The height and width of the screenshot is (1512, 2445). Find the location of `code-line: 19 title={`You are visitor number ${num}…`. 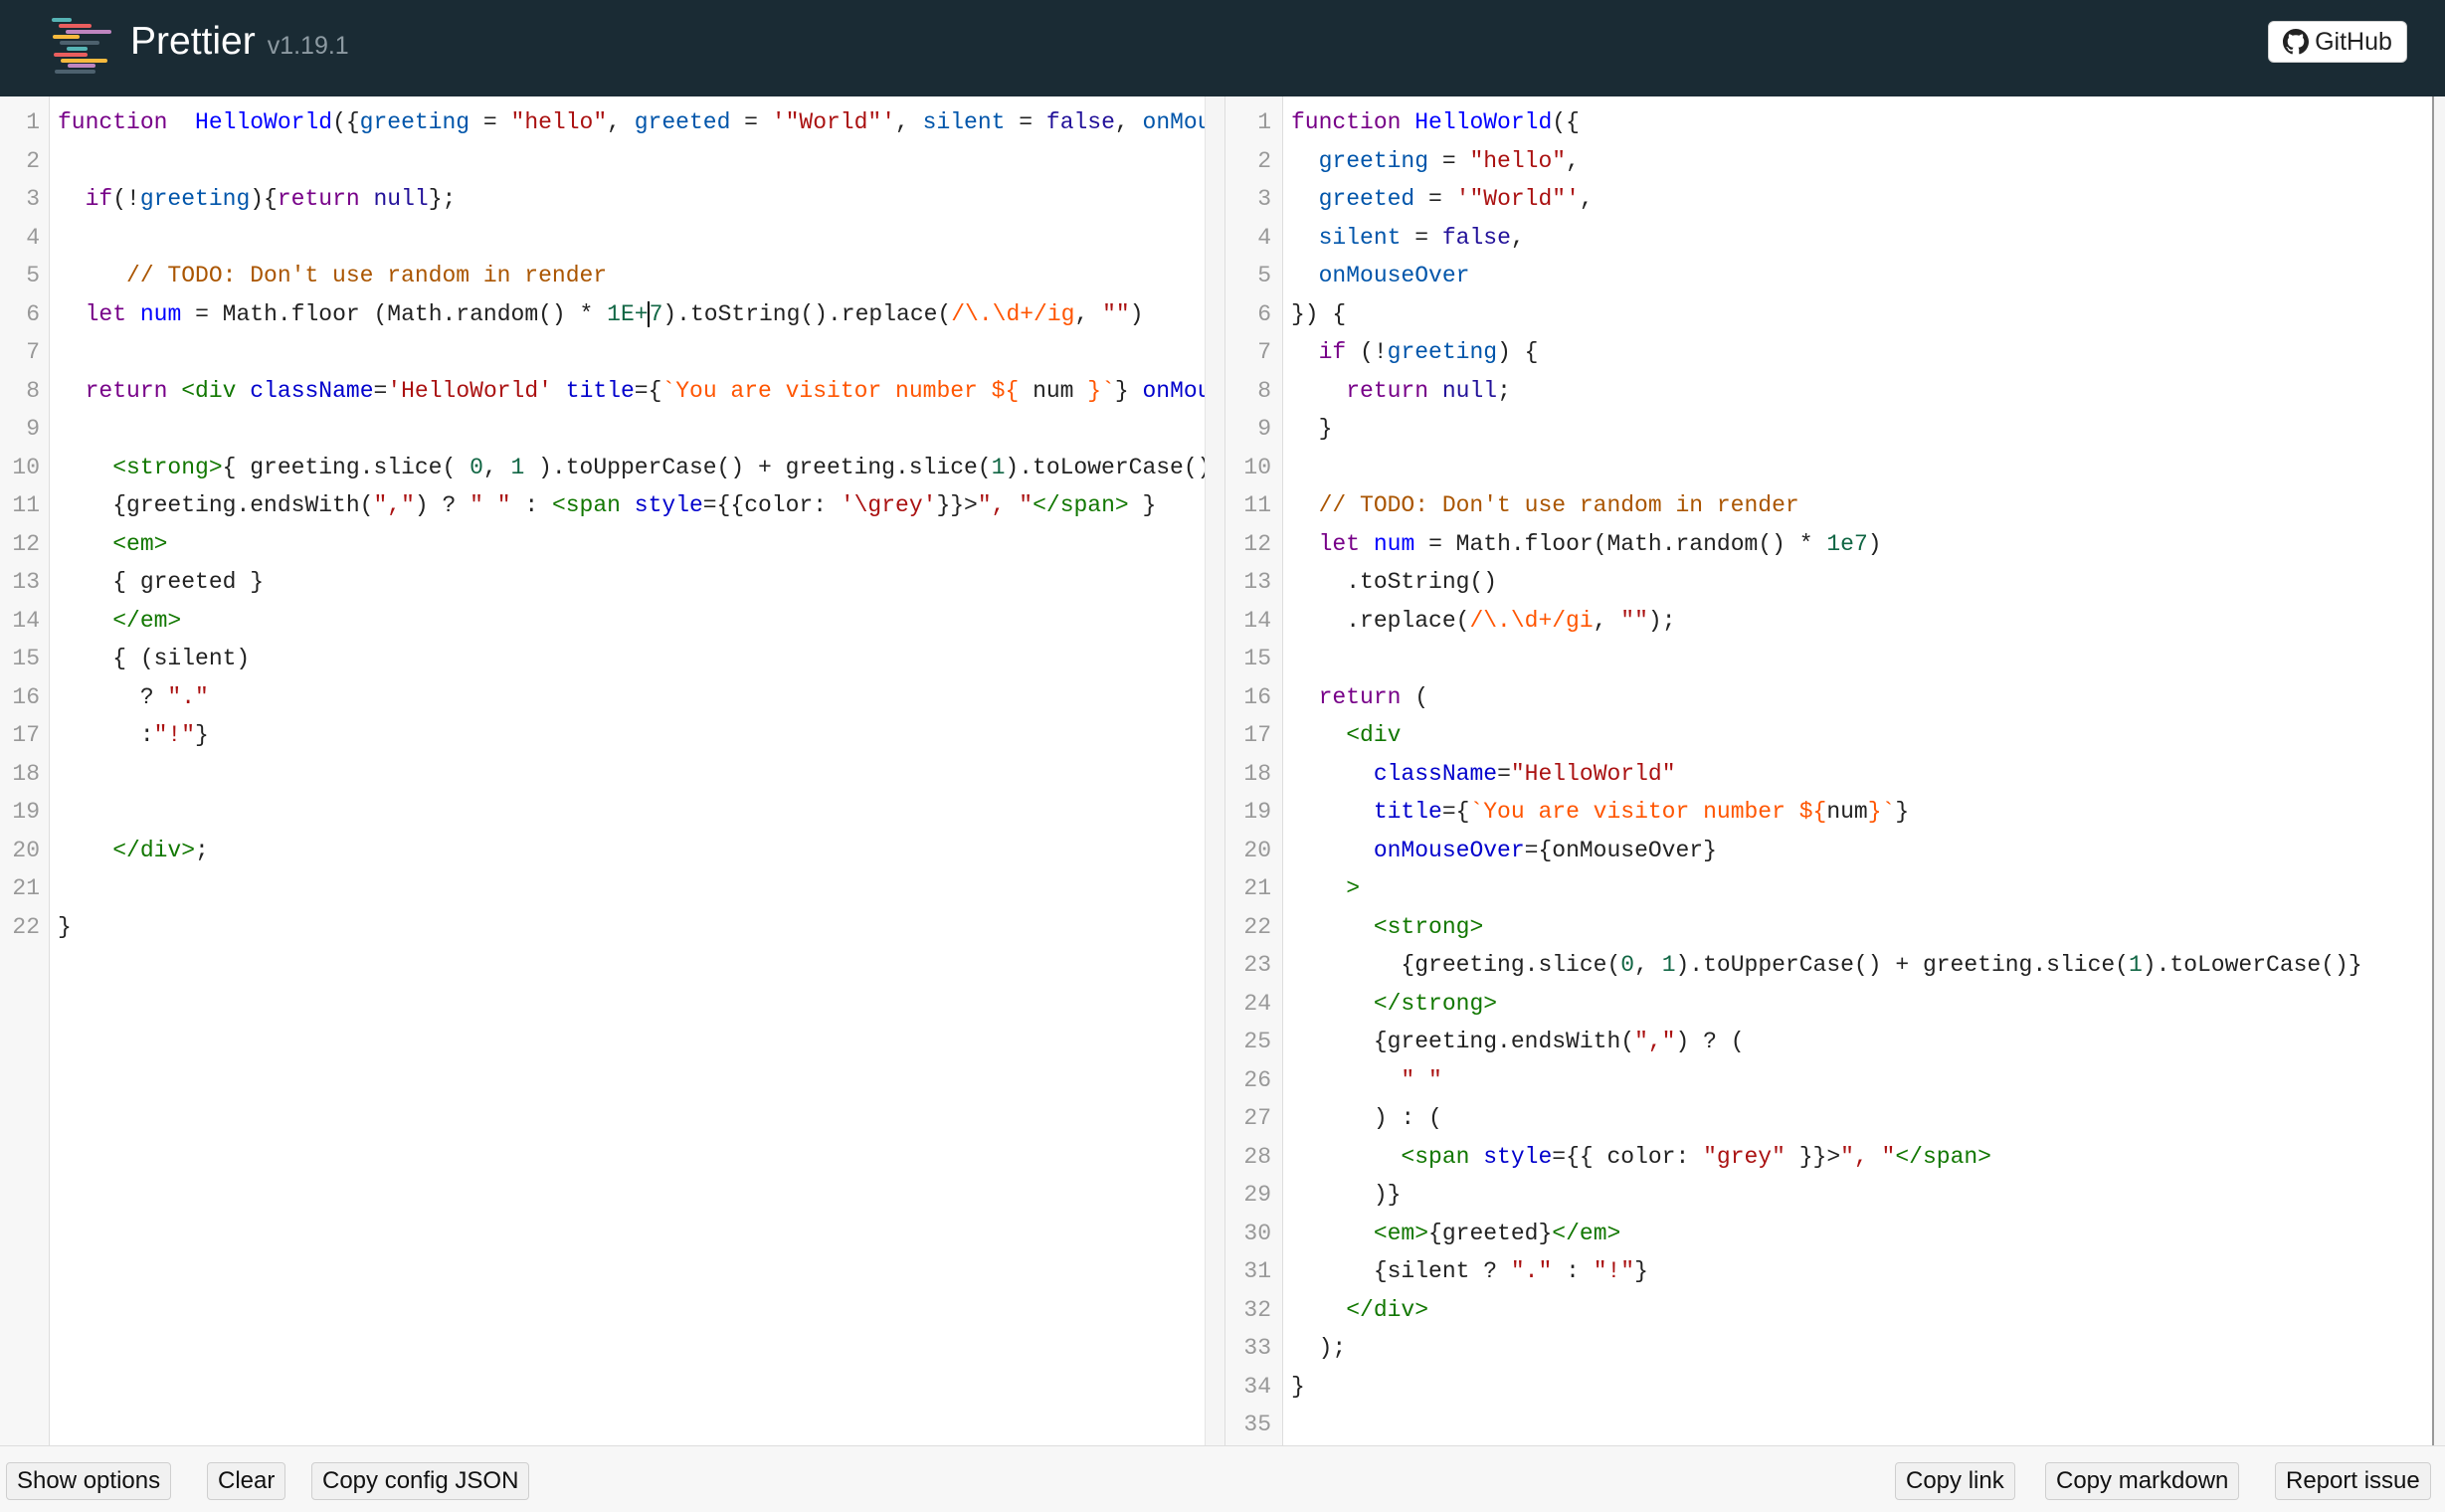

code-line: 19 title={`You are visitor number ${num}… is located at coordinates (1567, 812).